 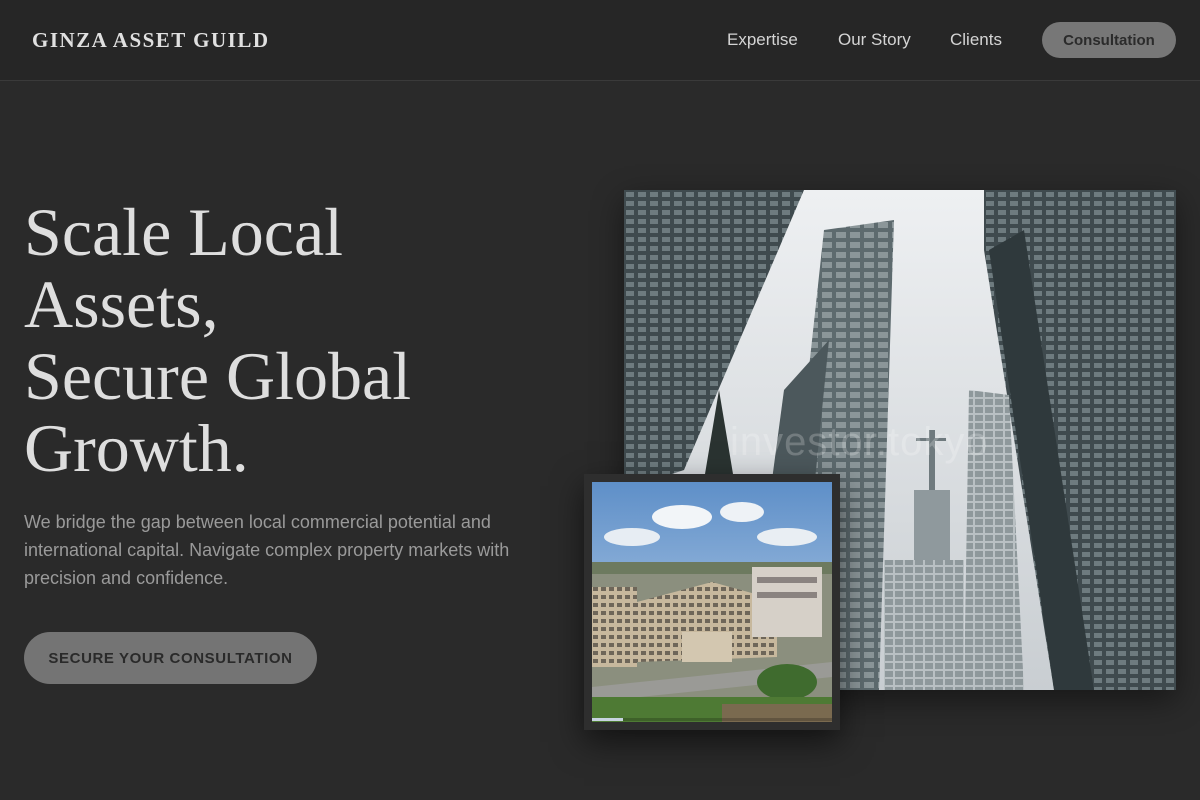 I want to click on consultation-button: Consultation, so click(x=1109, y=40).